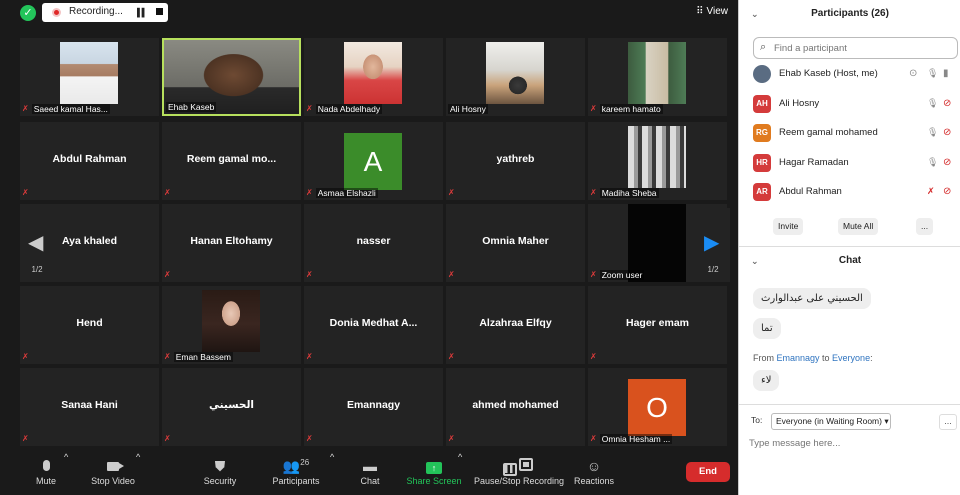 Image resolution: width=960 pixels, height=495 pixels. I want to click on tile-label: ✗ Madiha Sheba, so click(624, 192).